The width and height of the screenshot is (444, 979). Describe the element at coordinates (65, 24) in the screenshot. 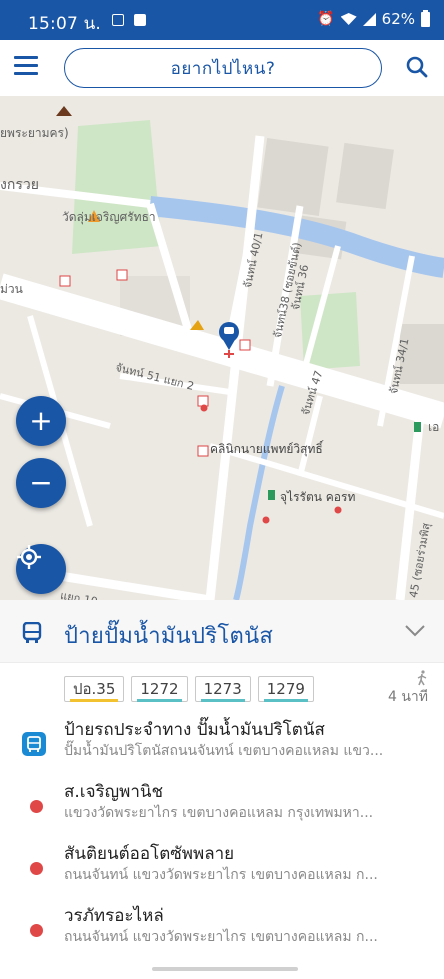

I see `status-time: 15:07 น.` at that location.